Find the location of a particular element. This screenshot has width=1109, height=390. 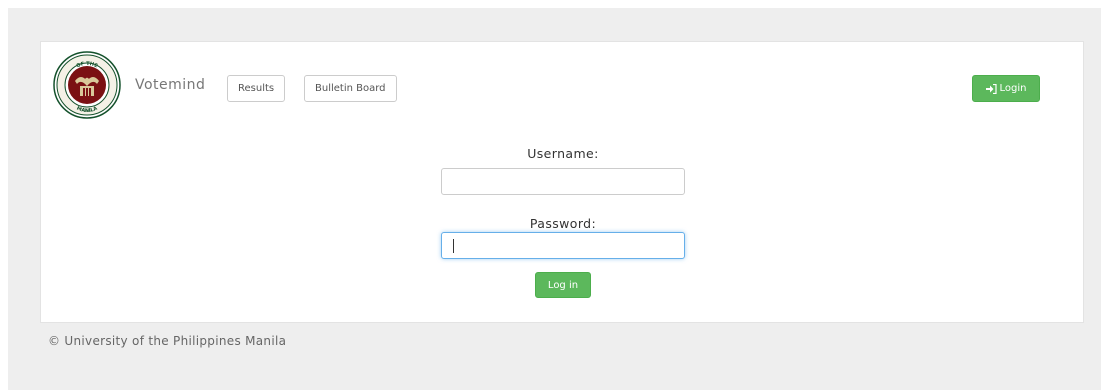

password-label: Password: is located at coordinates (563, 223).